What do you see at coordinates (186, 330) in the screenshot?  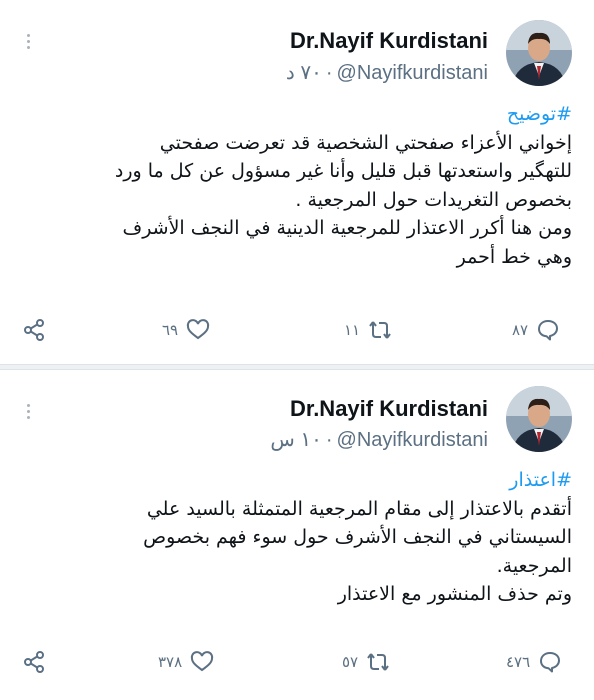 I see `like-button: ٦٩` at bounding box center [186, 330].